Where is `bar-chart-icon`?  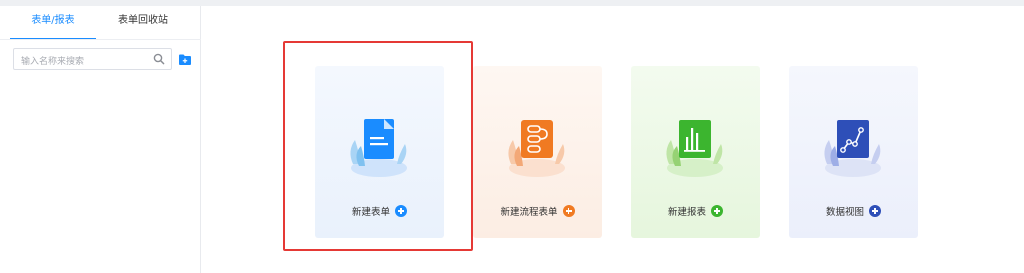 bar-chart-icon is located at coordinates (694, 148).